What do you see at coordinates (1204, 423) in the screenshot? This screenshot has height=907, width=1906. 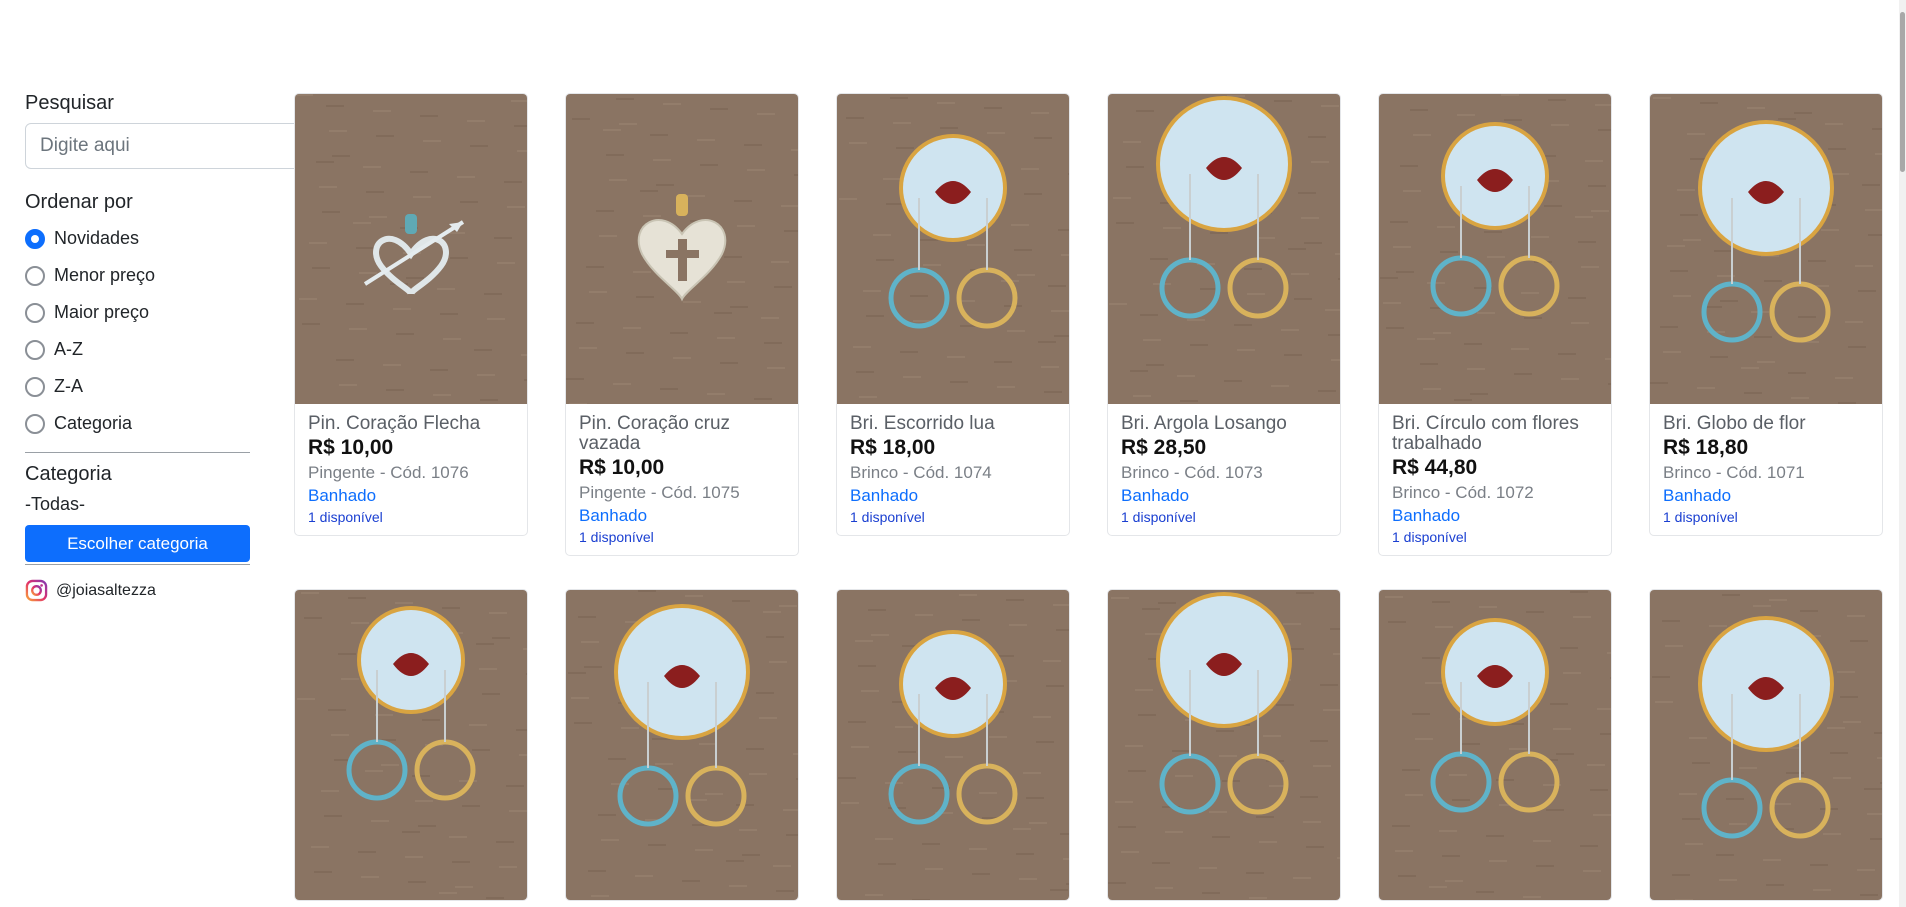 I see `product-name: Bri. Argola Losango` at bounding box center [1204, 423].